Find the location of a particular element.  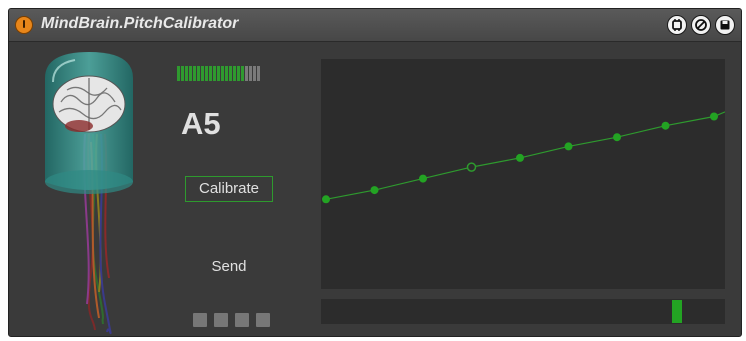

pitch-position-marker is located at coordinates (677, 311).